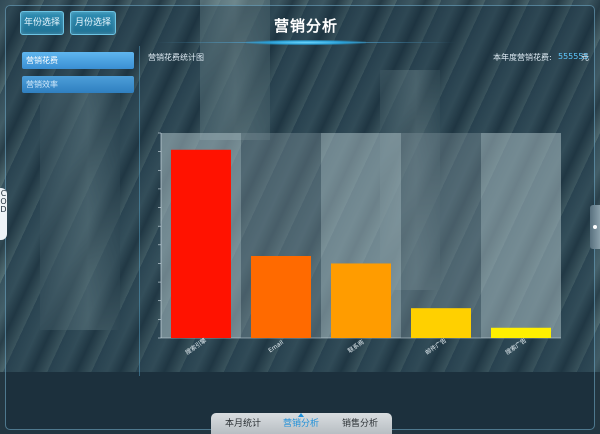  Describe the element at coordinates (139, 211) in the screenshot. I see `vertical-divider` at that location.